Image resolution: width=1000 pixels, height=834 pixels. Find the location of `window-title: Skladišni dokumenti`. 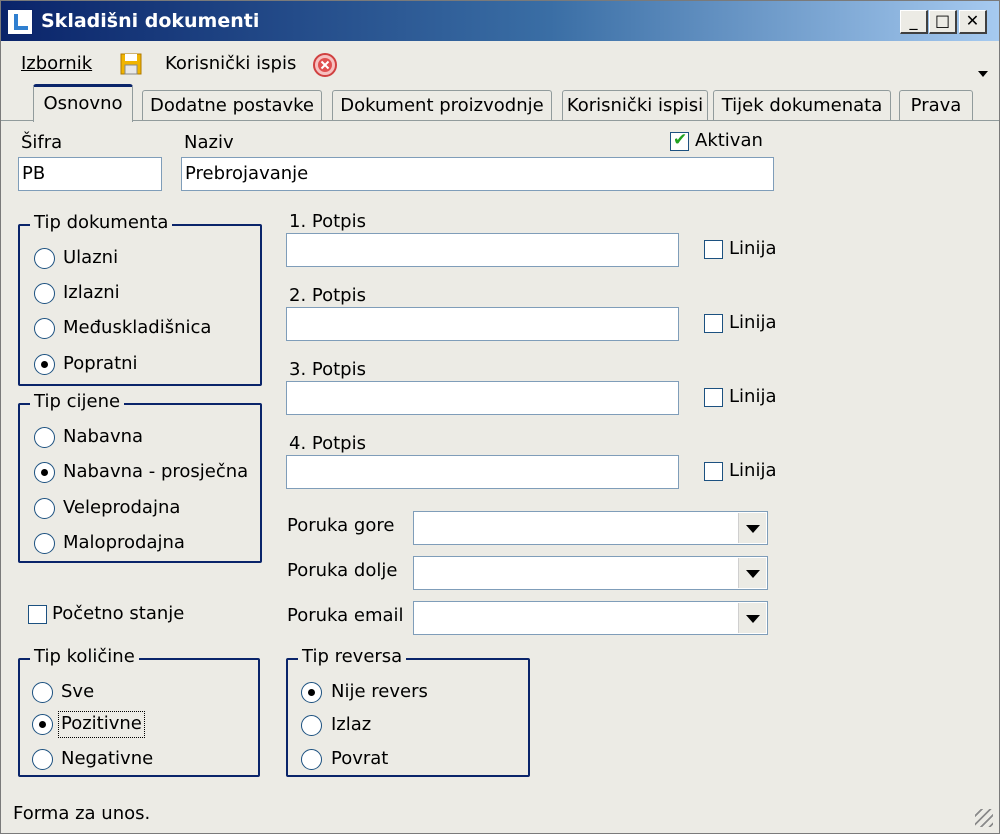

window-title: Skladišni dokumenti is located at coordinates (150, 21).